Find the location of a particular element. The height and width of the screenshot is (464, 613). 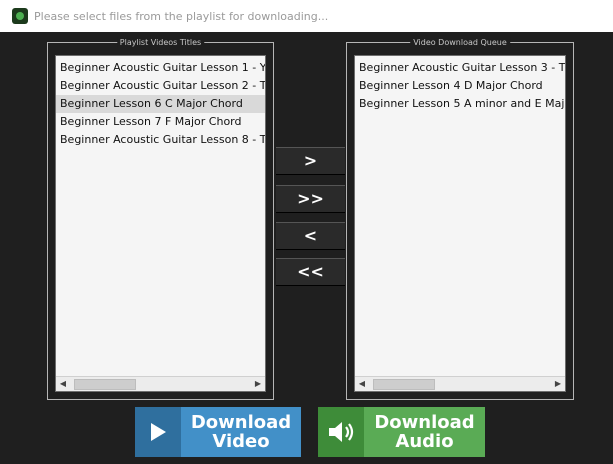

queue-panel-title: Video Download Queue is located at coordinates (460, 42).